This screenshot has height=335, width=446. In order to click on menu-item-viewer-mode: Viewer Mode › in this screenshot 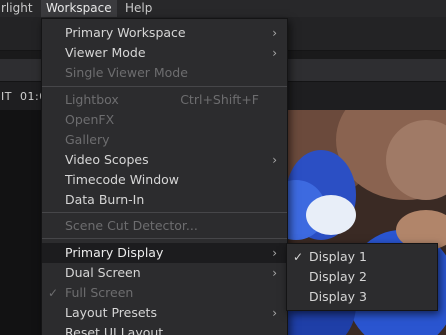, I will do `click(164, 53)`.